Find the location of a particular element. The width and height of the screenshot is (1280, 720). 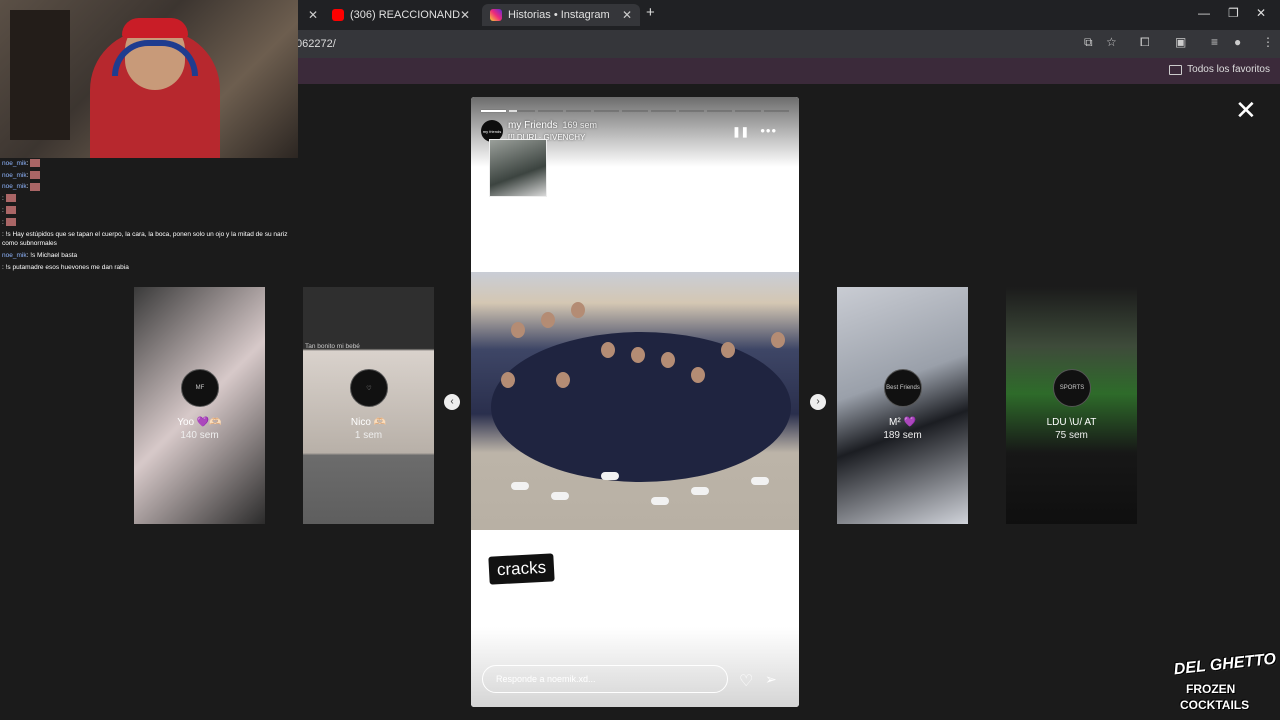

tab-title: Historias • Instagram is located at coordinates (559, 15).